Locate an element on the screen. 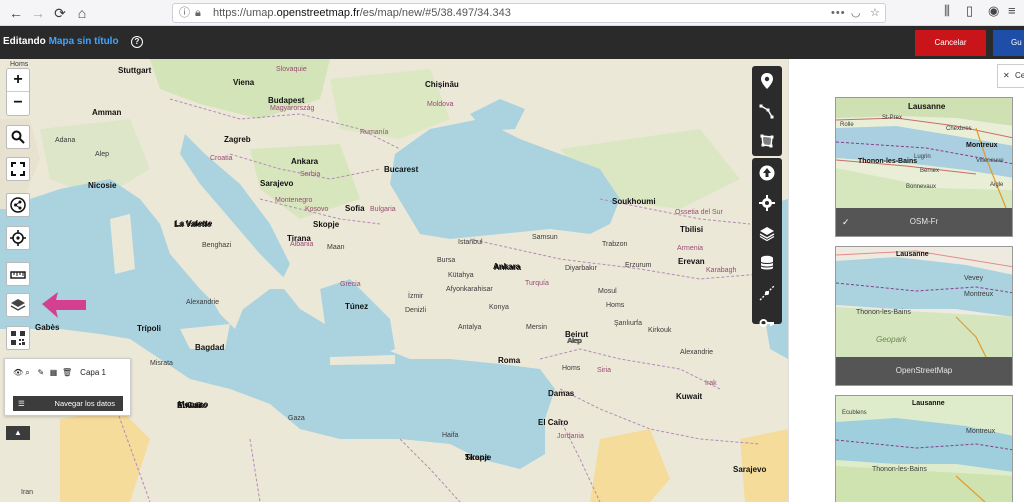 The width and height of the screenshot is (1024, 502). sidebar-icon: ▯ is located at coordinates (969, 11).